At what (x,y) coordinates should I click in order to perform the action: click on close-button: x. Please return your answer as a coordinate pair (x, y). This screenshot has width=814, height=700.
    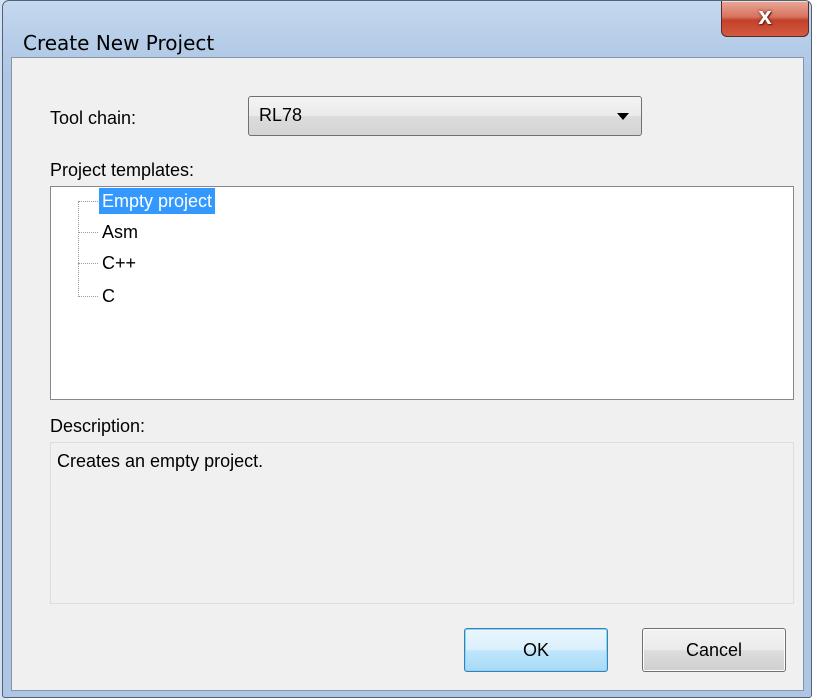
    Looking at the image, I should click on (765, 19).